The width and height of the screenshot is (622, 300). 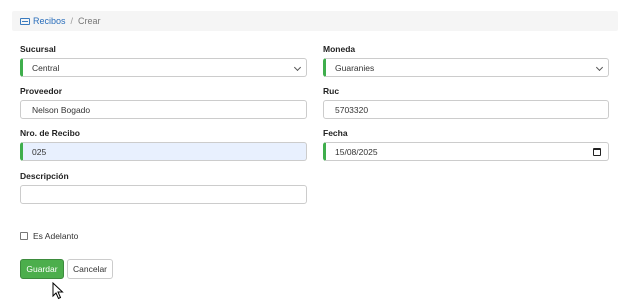 What do you see at coordinates (352, 109) in the screenshot?
I see `ruc-value: 5703320` at bounding box center [352, 109].